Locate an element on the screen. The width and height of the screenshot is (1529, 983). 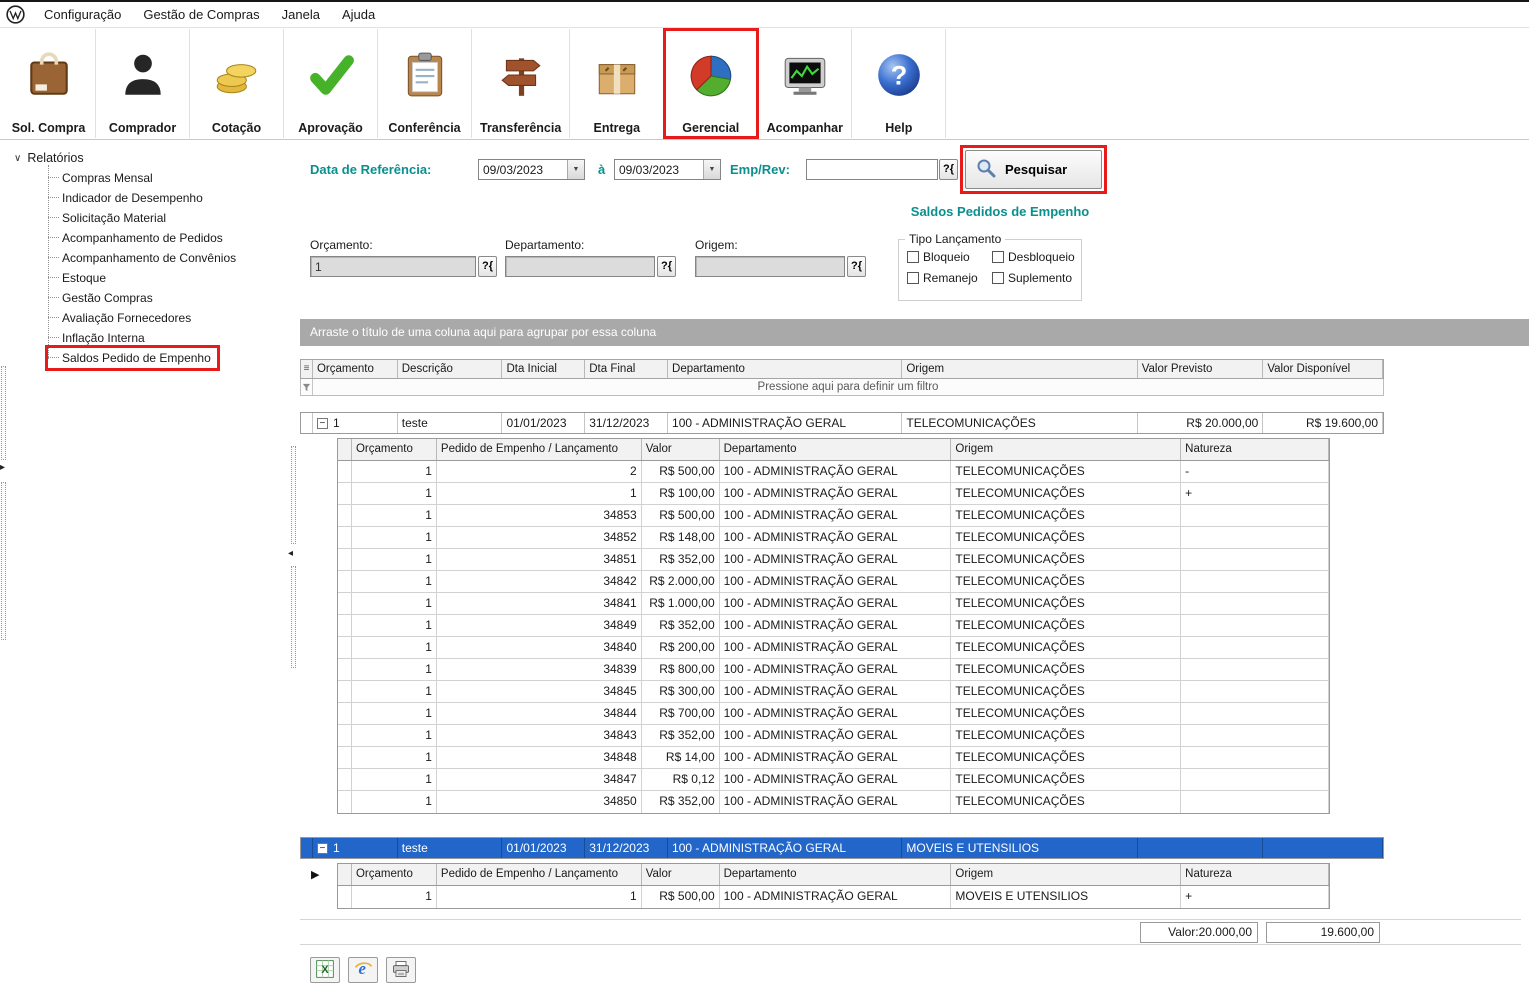
package-box-icon is located at coordinates (617, 75).